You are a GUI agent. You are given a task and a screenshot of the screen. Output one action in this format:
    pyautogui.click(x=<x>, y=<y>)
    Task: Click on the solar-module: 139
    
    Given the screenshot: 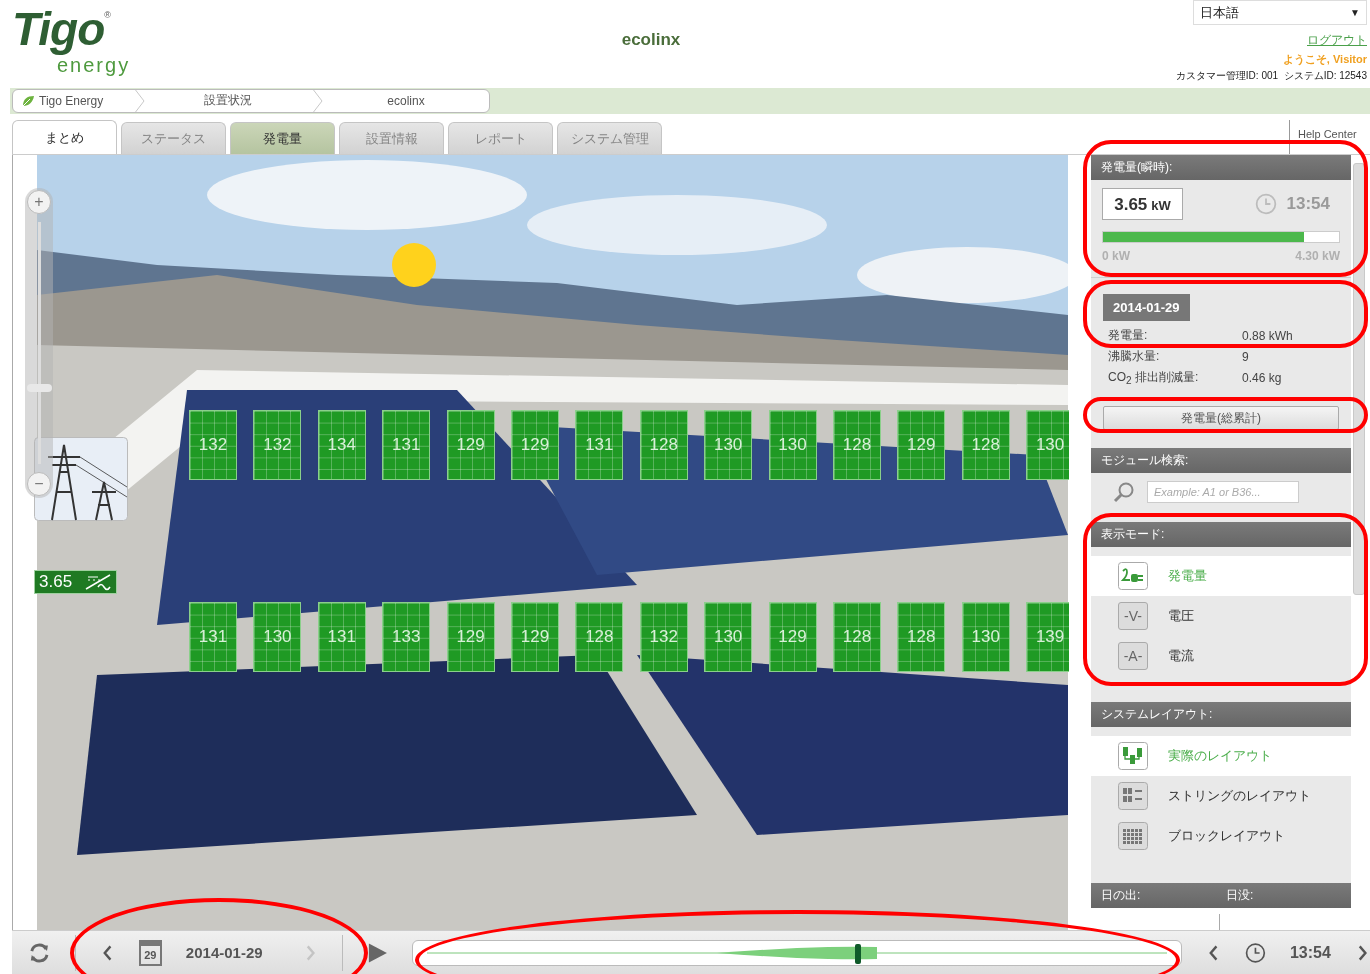 What is the action you would take?
    pyautogui.click(x=1047, y=637)
    